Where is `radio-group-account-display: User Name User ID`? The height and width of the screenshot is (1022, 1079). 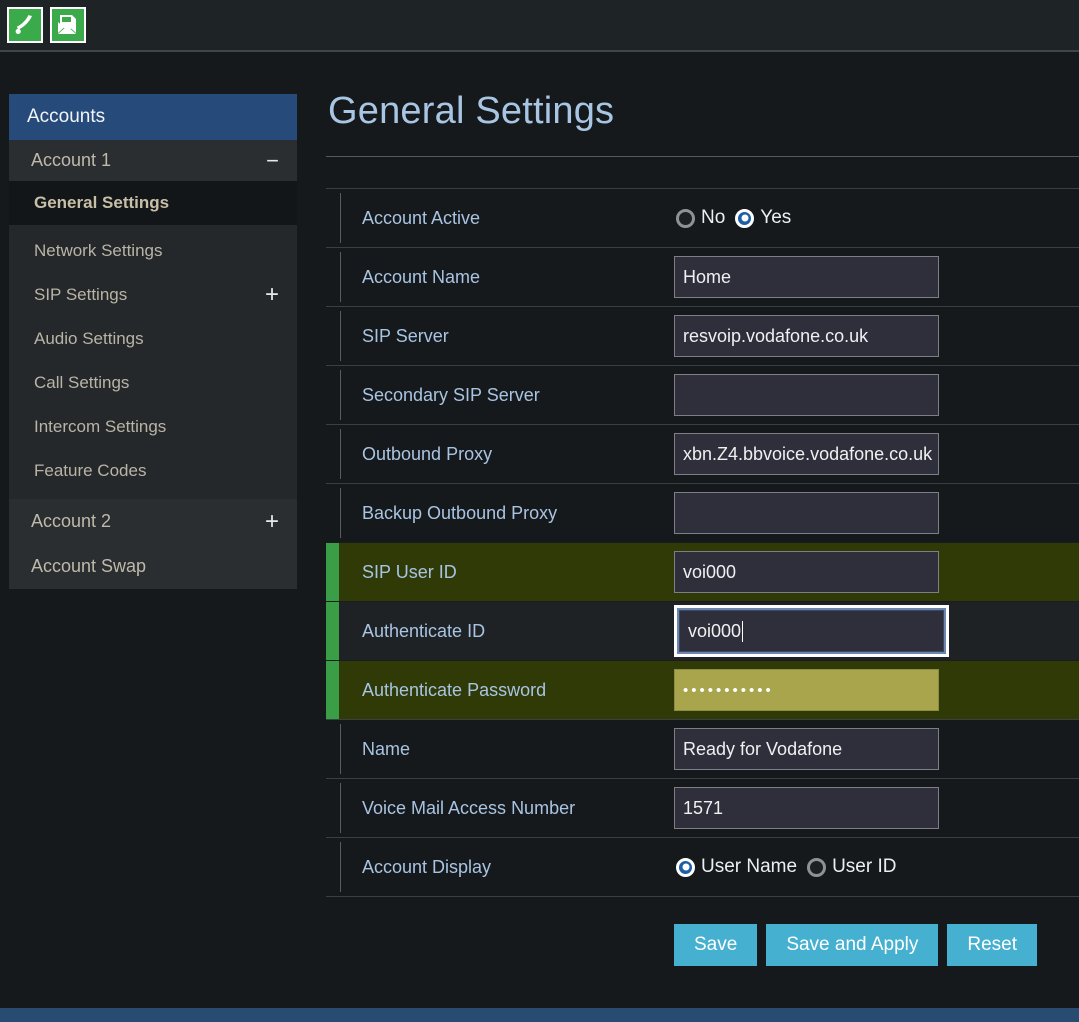
radio-group-account-display: User Name User ID is located at coordinates (785, 867).